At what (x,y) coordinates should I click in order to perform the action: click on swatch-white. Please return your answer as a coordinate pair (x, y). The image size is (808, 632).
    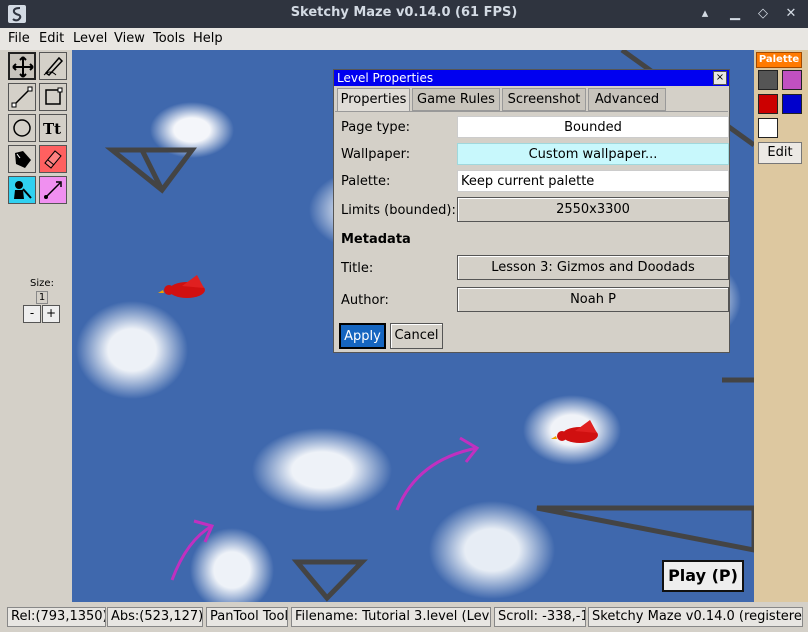
    Looking at the image, I should click on (768, 128).